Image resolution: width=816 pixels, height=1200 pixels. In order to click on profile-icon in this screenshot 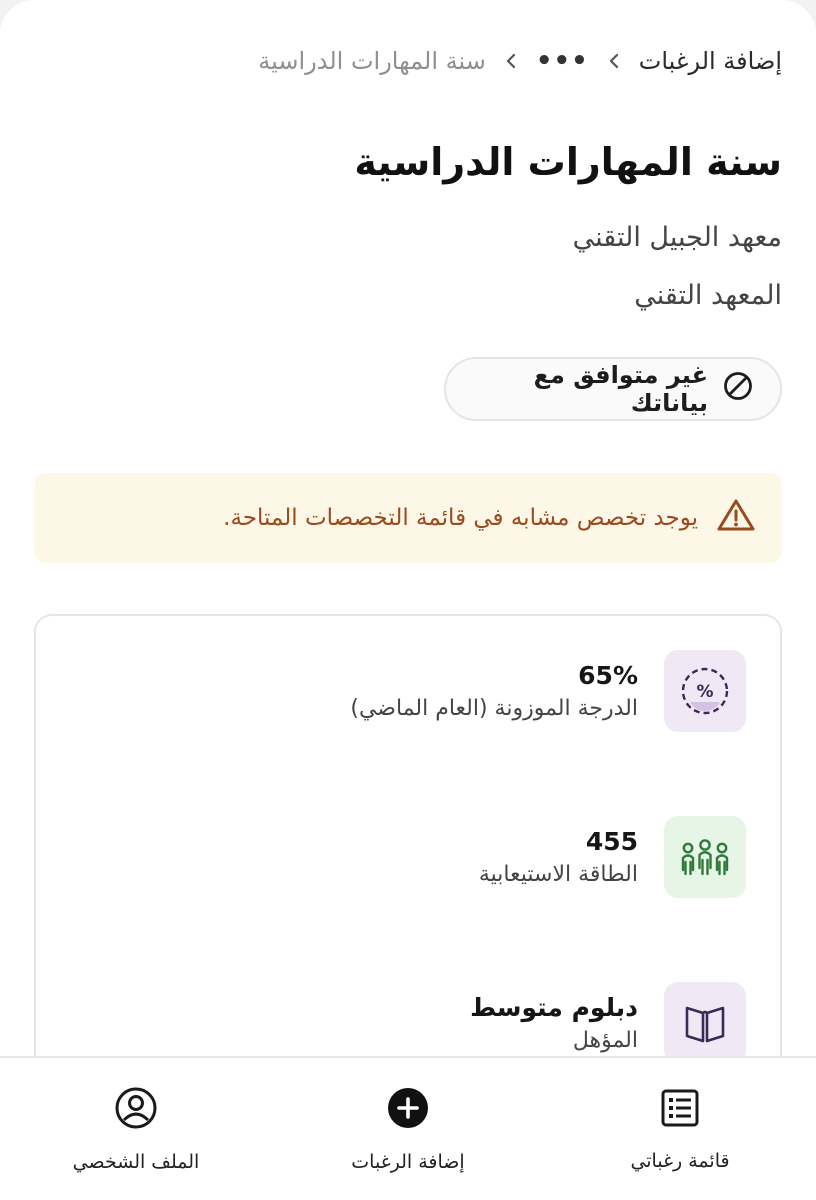, I will do `click(136, 1110)`.